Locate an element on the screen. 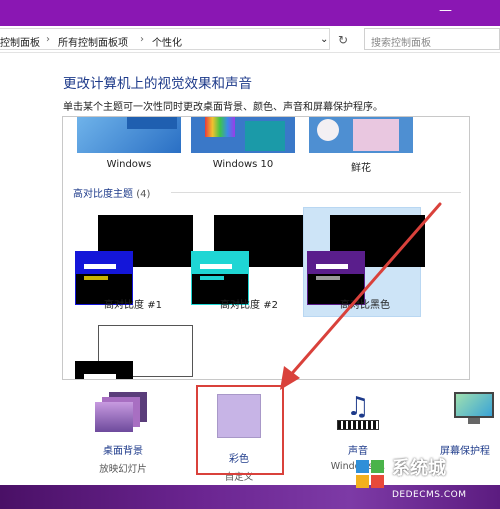  windows-logo-icon is located at coordinates (371, 475).